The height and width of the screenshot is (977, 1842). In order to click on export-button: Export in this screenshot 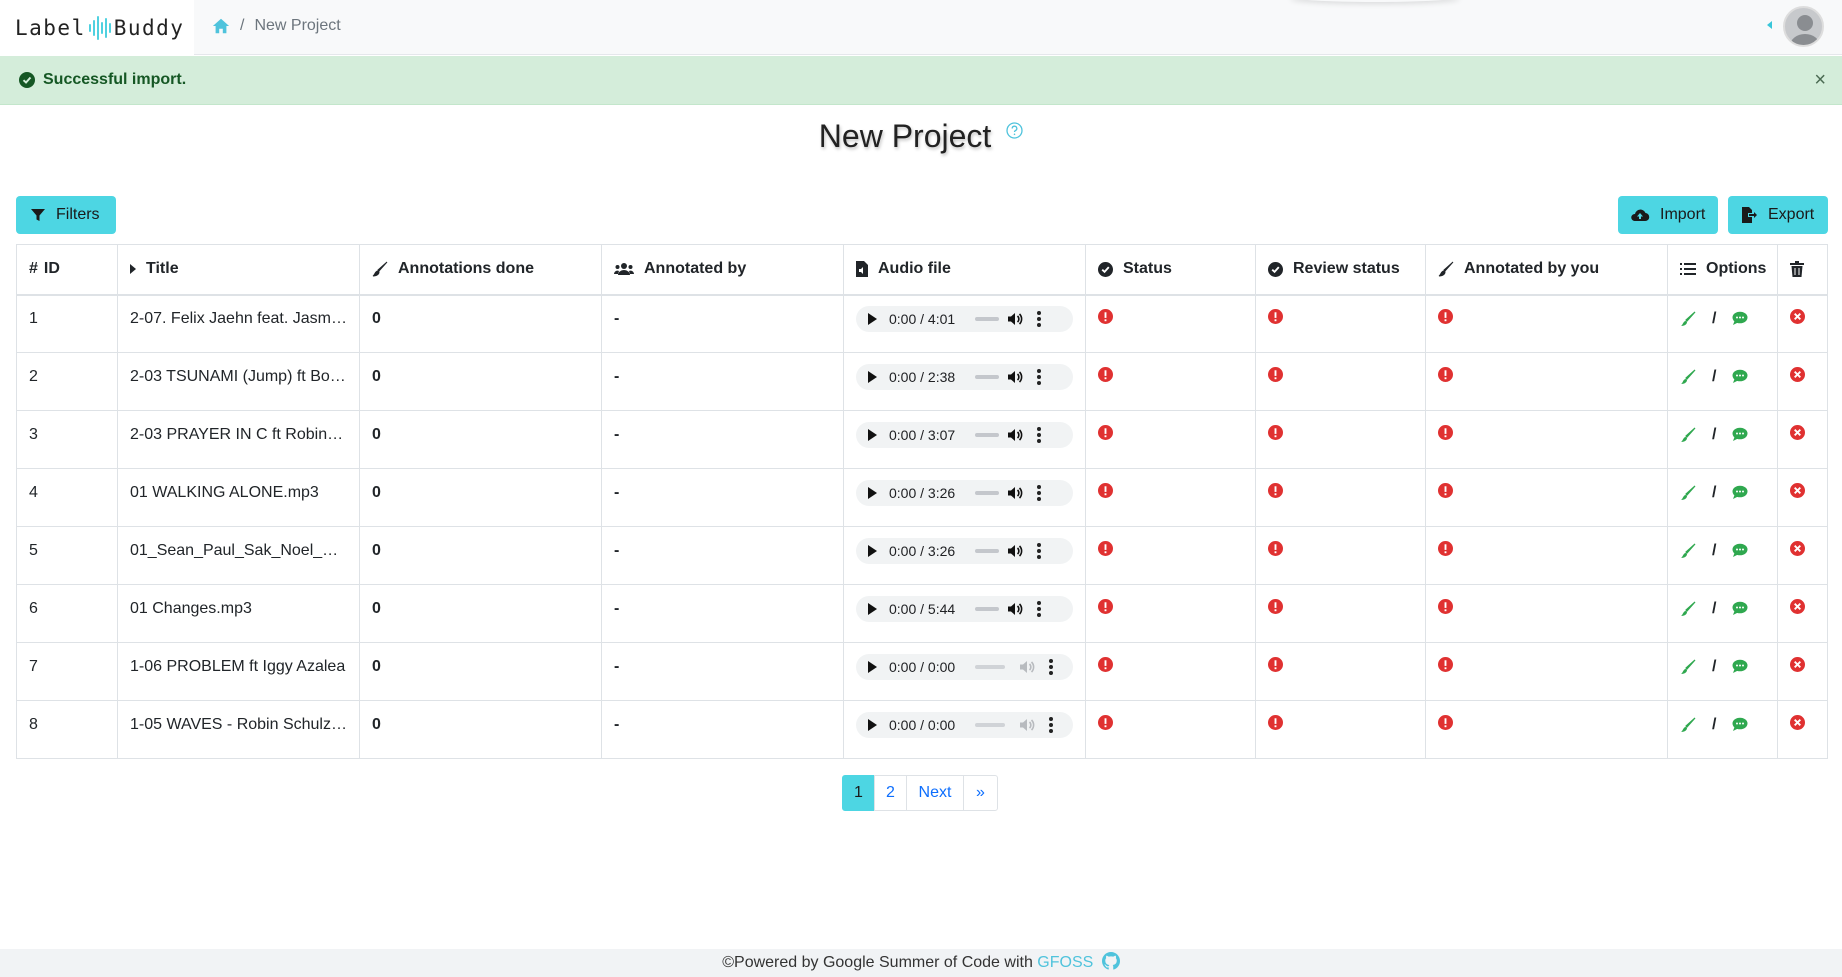, I will do `click(1778, 215)`.